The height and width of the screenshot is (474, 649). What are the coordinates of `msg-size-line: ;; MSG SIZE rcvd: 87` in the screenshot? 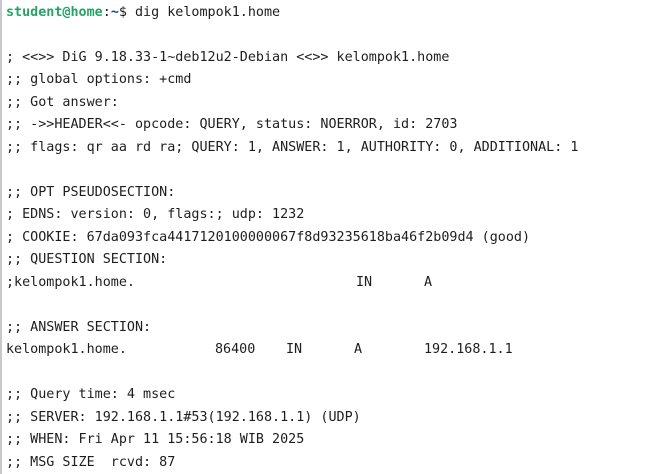 It's located at (91, 462).